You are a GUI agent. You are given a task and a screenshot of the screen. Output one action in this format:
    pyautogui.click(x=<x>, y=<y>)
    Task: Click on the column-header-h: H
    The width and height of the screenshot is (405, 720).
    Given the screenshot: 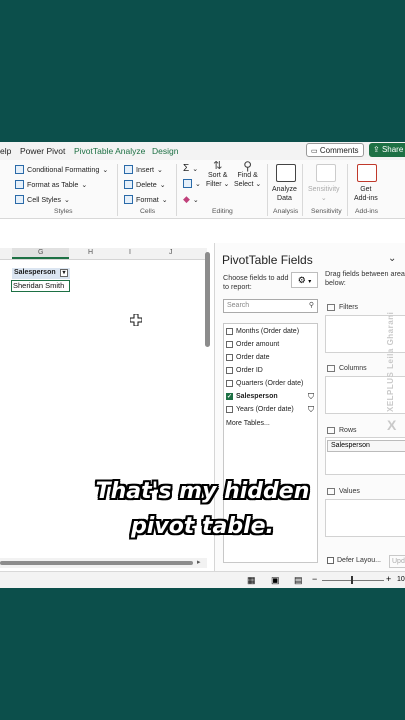 What is the action you would take?
    pyautogui.click(x=90, y=252)
    